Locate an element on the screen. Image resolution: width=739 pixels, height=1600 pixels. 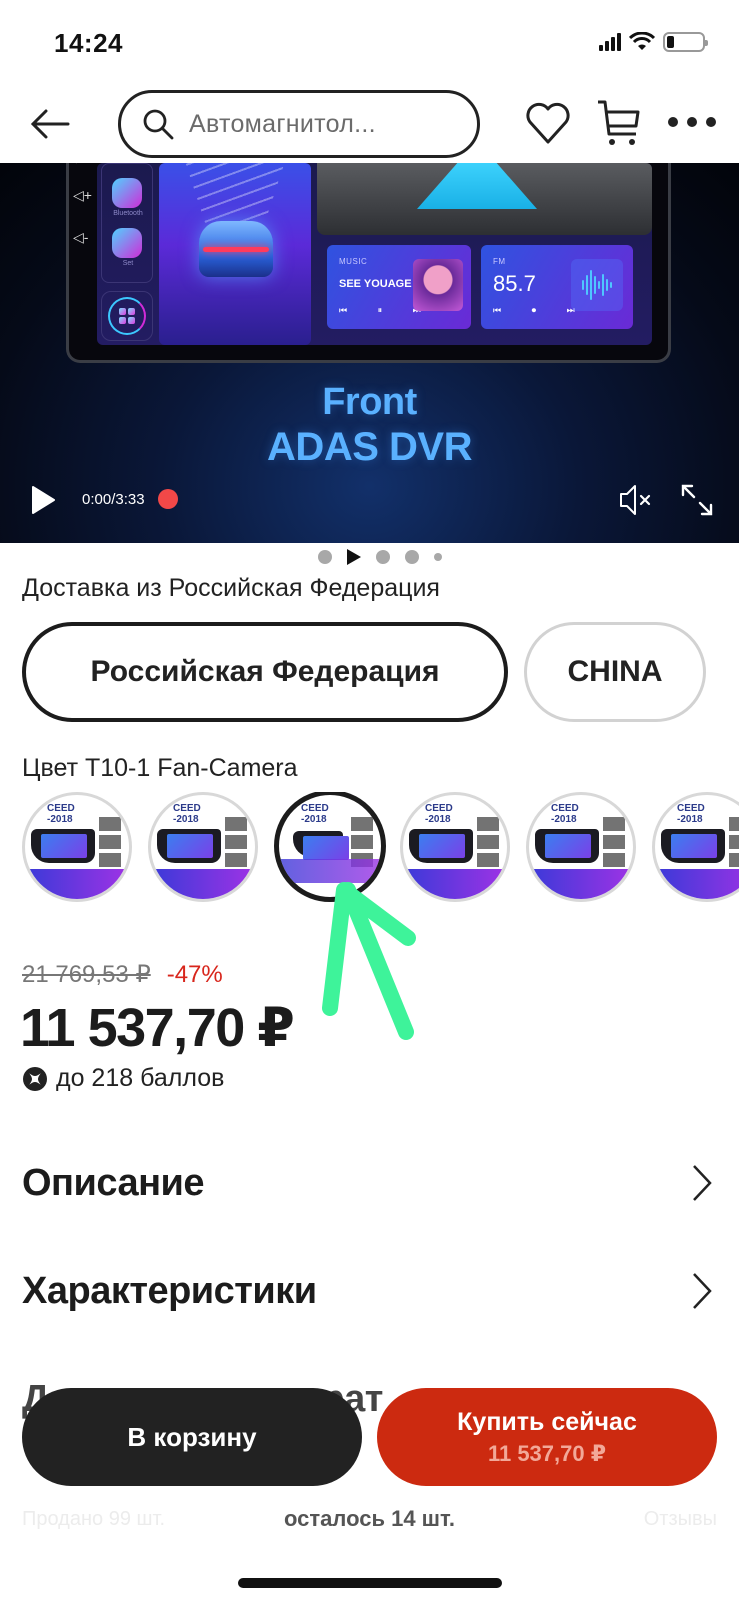
bluetooth-icon is located at coordinates (127, 193).